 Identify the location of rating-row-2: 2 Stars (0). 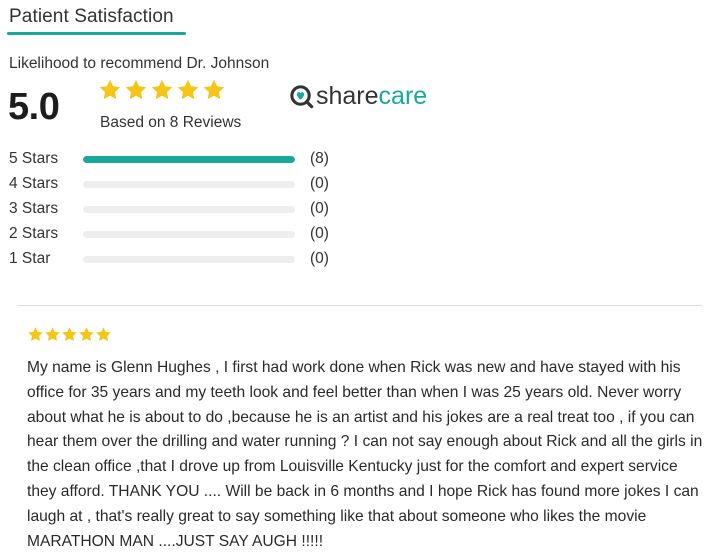
(179, 237).